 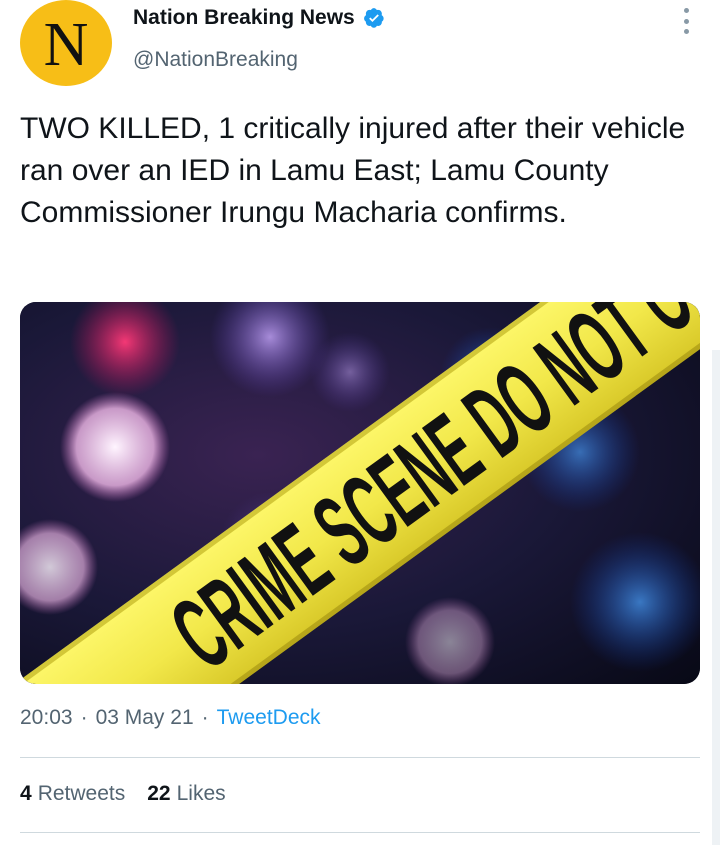 I want to click on retweets-stat: 4 Retweets, so click(x=72, y=794).